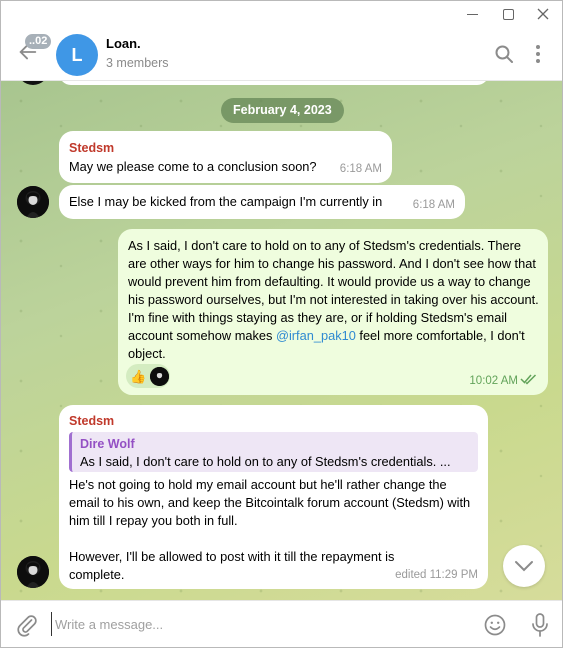  What do you see at coordinates (529, 381) in the screenshot?
I see `read-check-icon` at bounding box center [529, 381].